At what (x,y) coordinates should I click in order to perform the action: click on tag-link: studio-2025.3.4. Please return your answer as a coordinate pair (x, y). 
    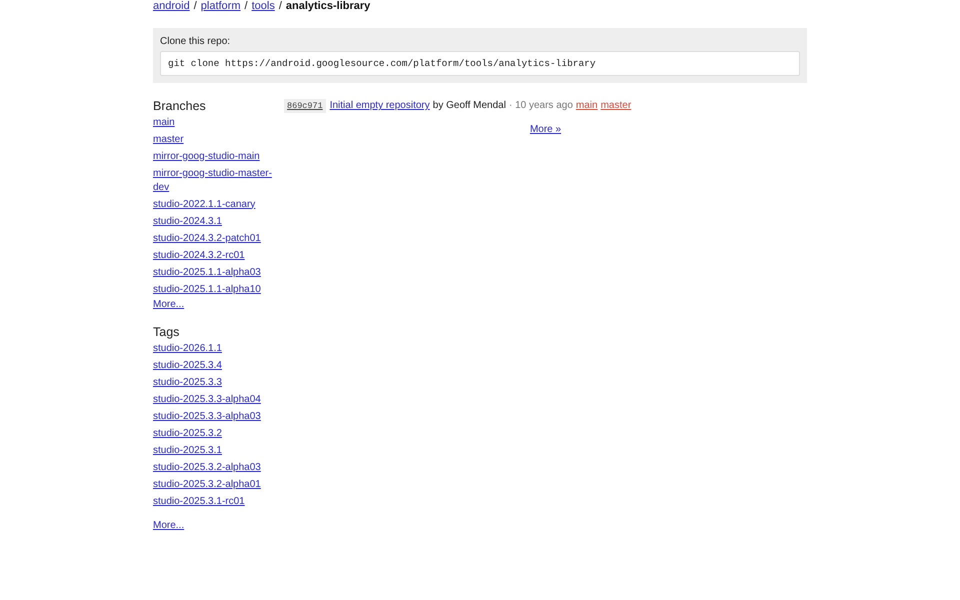
    Looking at the image, I should click on (187, 365).